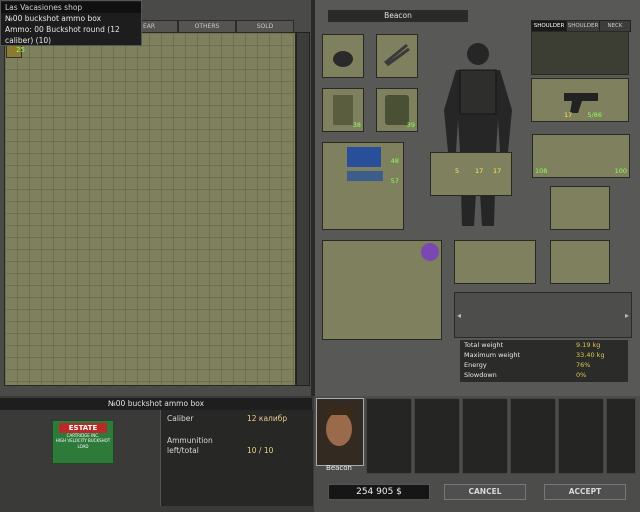  Describe the element at coordinates (207, 26) in the screenshot. I see `tab-others-label: OTHERS` at that location.